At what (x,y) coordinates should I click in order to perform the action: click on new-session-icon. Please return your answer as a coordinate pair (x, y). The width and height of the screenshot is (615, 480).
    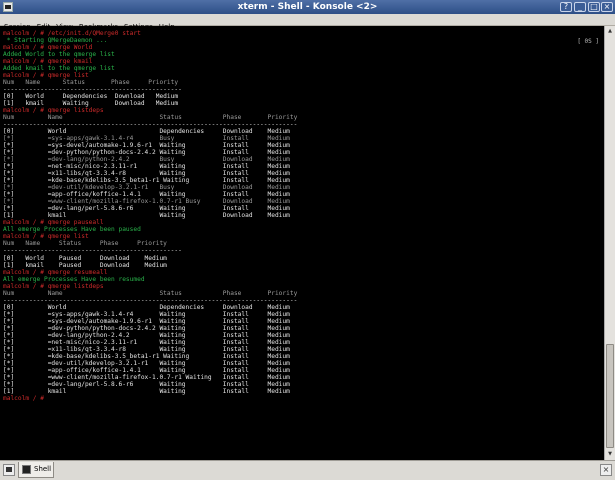
    Looking at the image, I should click on (9, 470).